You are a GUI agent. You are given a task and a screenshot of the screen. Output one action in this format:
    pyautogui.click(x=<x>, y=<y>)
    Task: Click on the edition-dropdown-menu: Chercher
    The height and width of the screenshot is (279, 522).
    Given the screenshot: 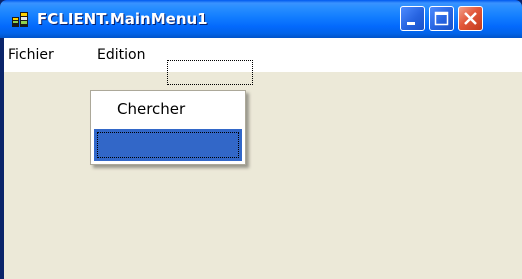 What is the action you would take?
    pyautogui.click(x=168, y=127)
    